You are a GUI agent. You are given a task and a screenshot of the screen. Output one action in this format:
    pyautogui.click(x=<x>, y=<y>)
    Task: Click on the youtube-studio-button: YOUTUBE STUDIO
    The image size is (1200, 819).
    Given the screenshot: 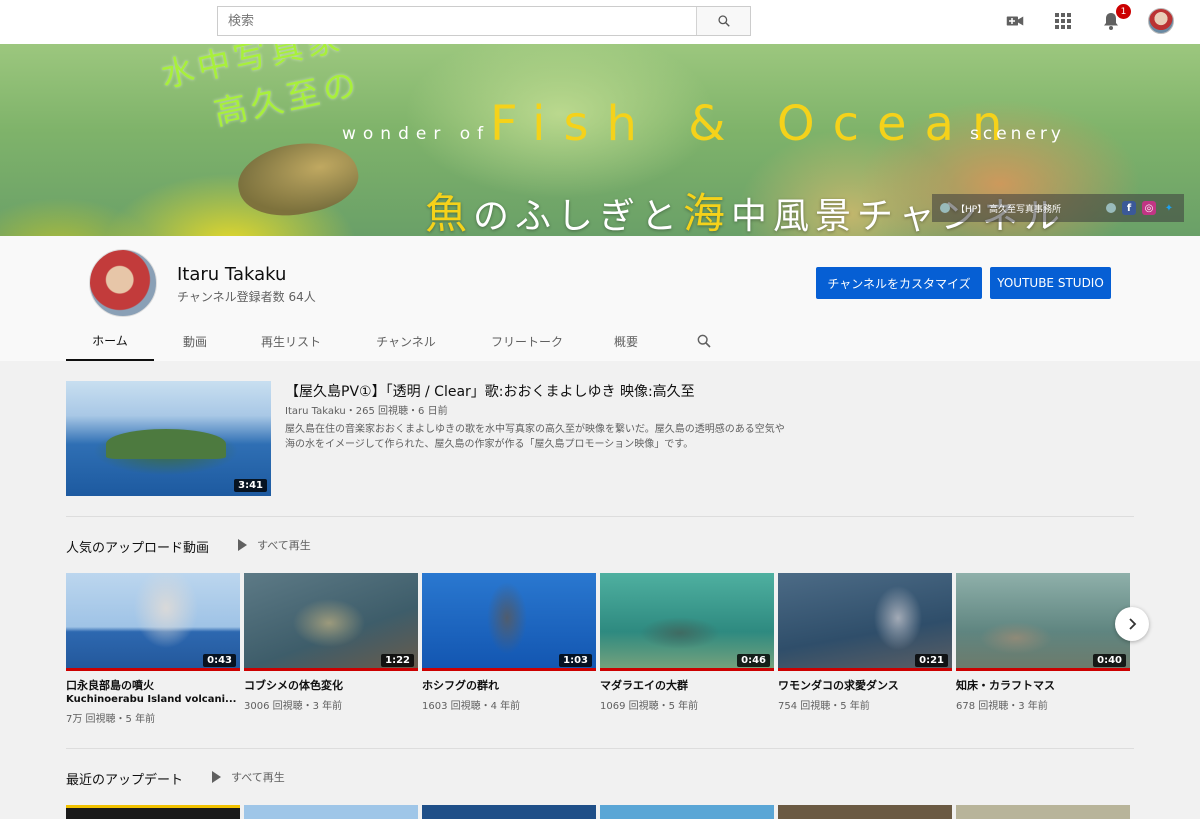 What is the action you would take?
    pyautogui.click(x=1050, y=283)
    